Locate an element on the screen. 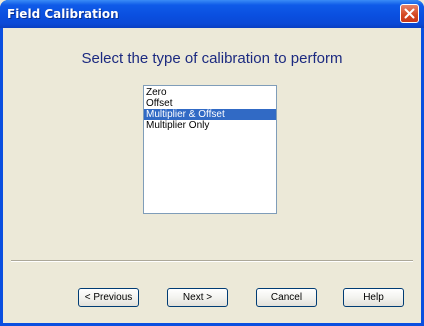 This screenshot has width=424, height=326. list-item-offset: Offset is located at coordinates (210, 103).